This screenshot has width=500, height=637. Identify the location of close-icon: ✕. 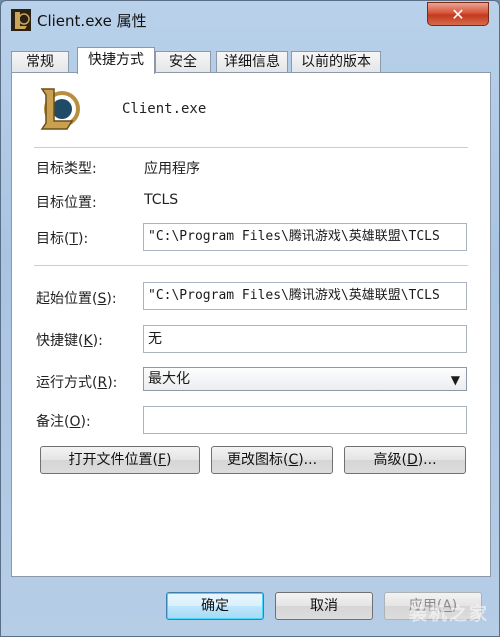
(458, 14).